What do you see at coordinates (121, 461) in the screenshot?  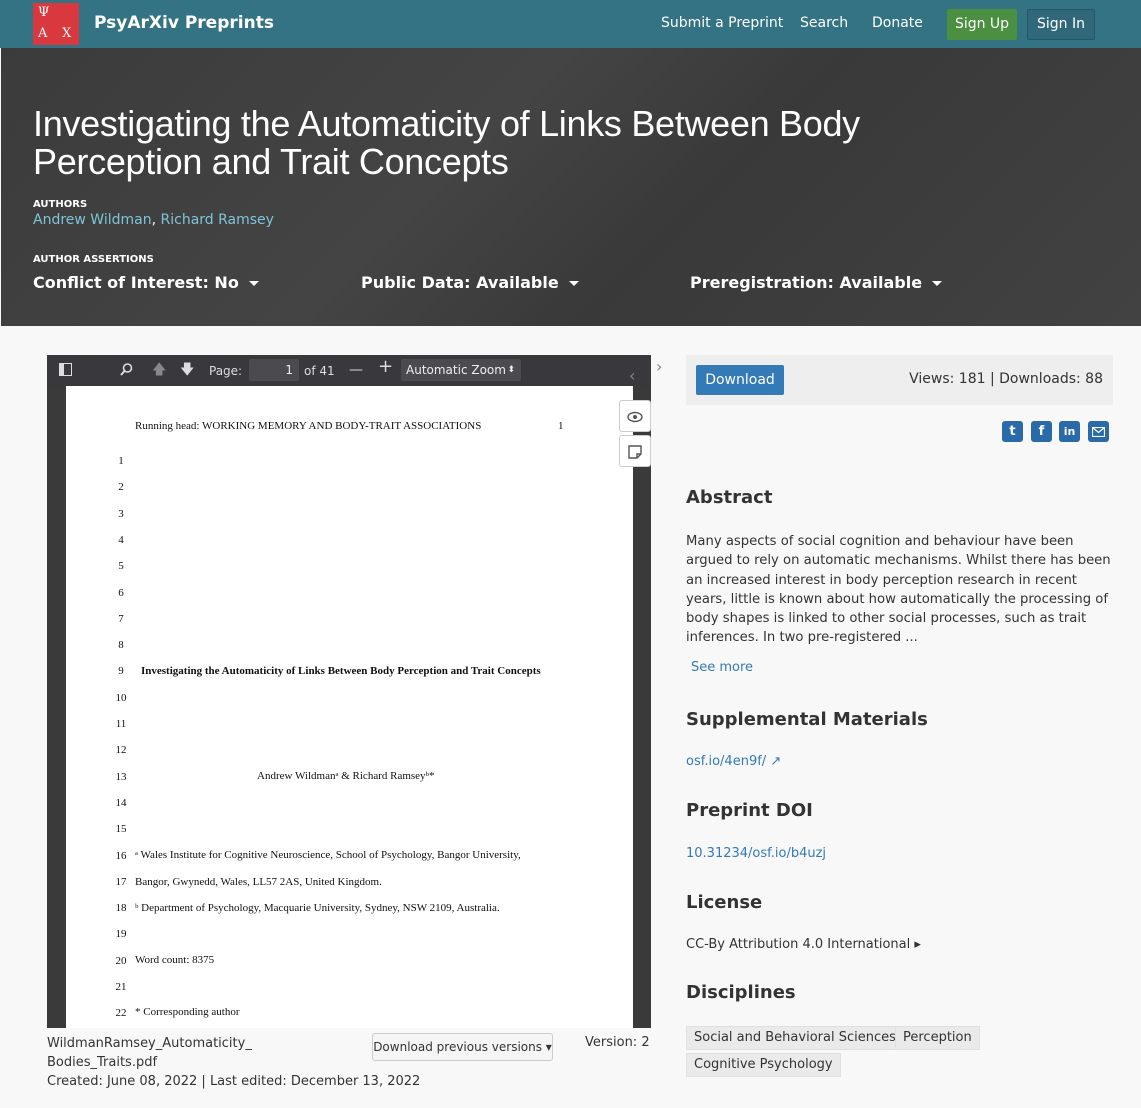 I see `line-number: 1` at bounding box center [121, 461].